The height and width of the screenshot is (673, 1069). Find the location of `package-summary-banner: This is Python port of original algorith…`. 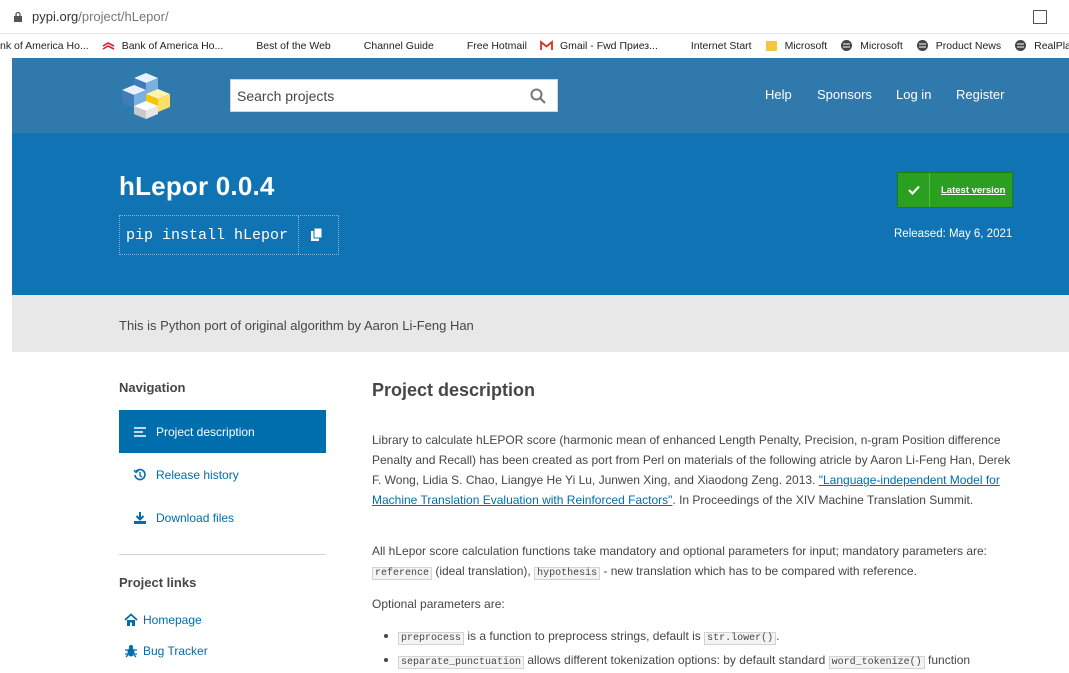

package-summary-banner: This is Python port of original algorith… is located at coordinates (540, 323).